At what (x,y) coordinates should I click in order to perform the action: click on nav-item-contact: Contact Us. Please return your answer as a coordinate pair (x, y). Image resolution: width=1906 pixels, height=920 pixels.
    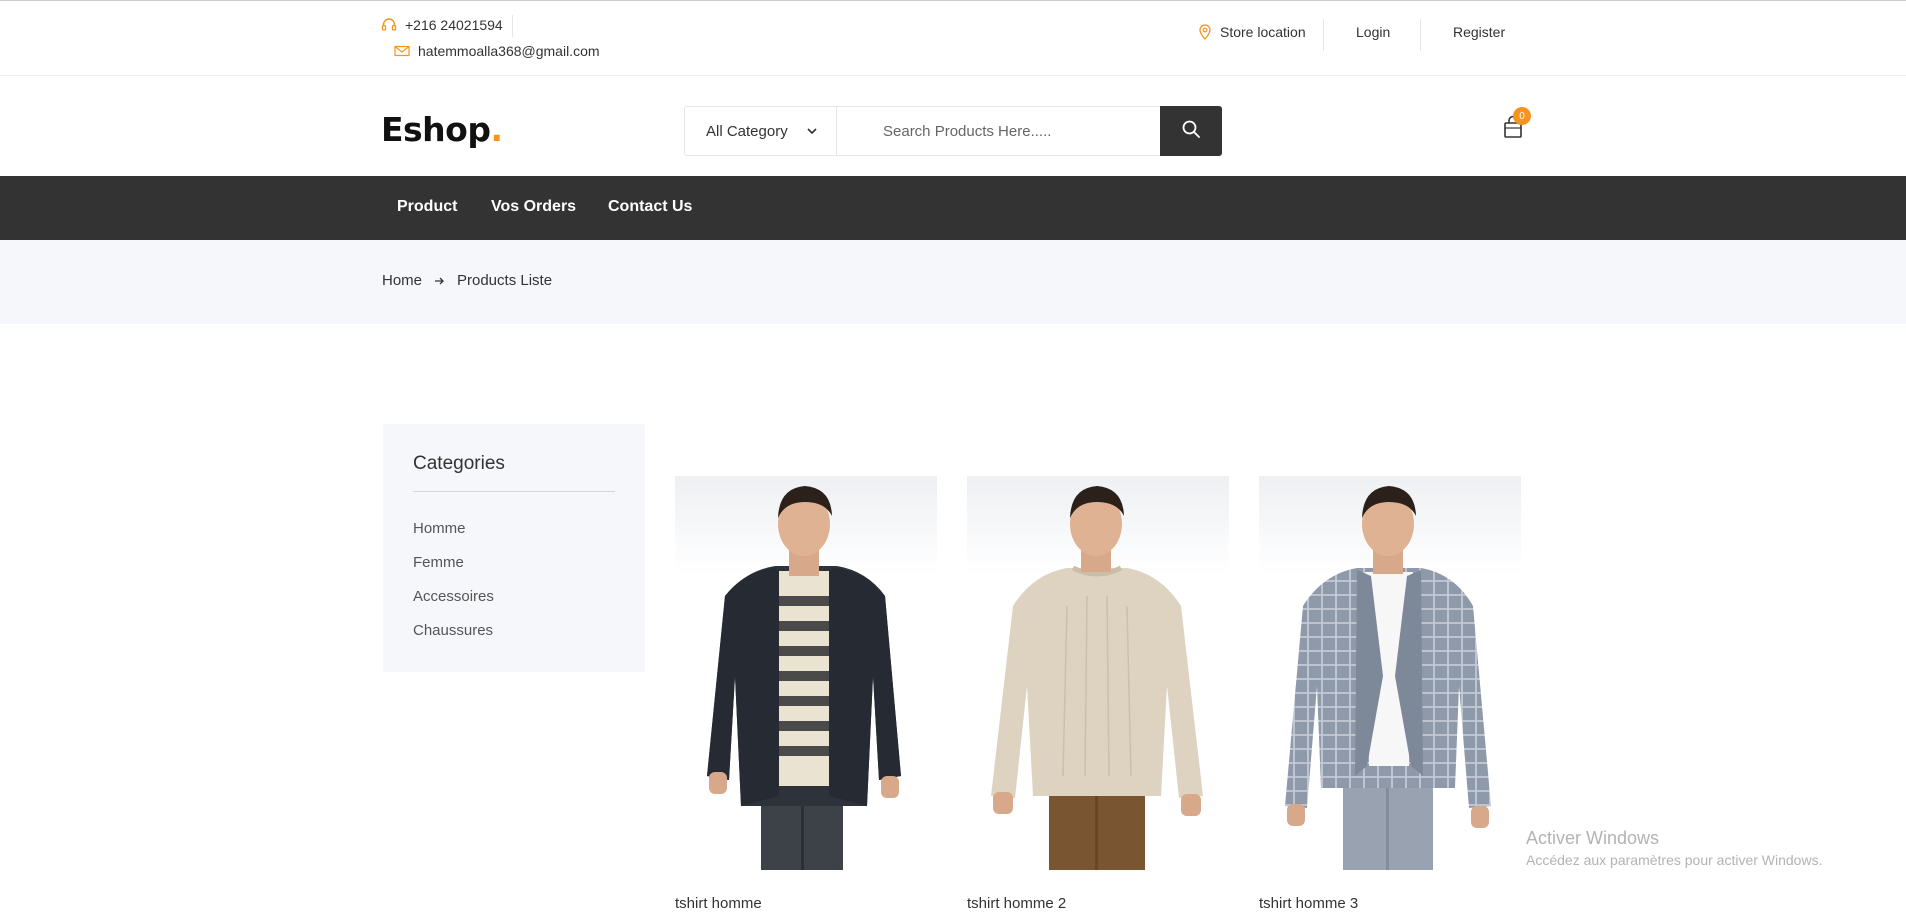
    Looking at the image, I should click on (650, 207).